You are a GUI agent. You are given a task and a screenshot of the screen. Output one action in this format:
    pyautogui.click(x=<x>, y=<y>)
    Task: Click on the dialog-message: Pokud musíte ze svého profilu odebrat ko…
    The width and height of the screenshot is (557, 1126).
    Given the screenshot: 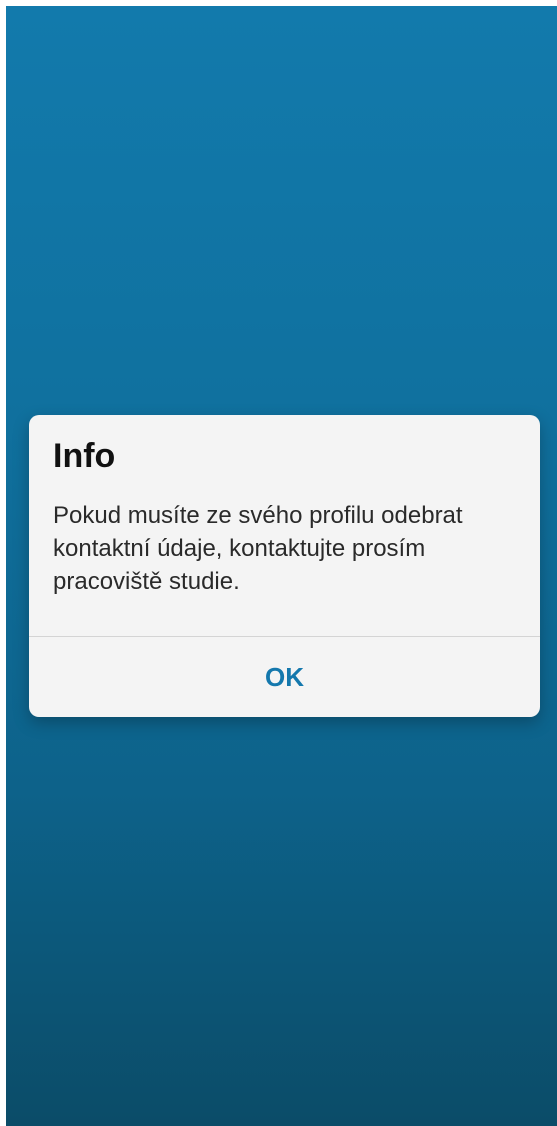 What is the action you would take?
    pyautogui.click(x=258, y=548)
    